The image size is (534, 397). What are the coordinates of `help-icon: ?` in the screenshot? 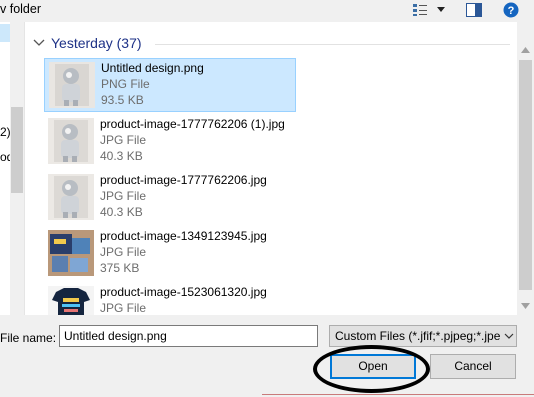 It's located at (511, 9).